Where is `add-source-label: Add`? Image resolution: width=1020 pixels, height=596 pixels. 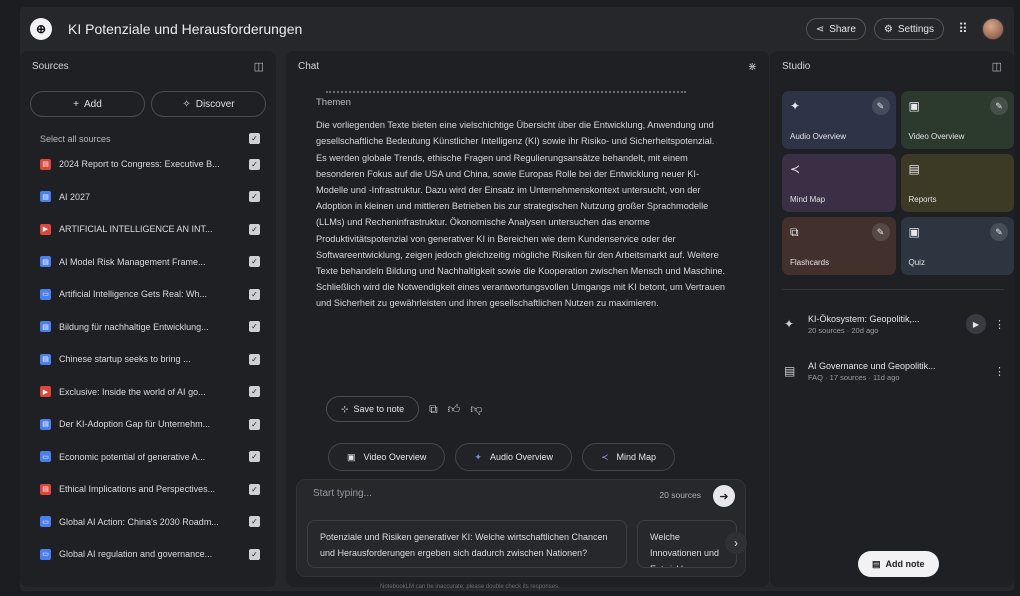
add-source-label: Add is located at coordinates (93, 104).